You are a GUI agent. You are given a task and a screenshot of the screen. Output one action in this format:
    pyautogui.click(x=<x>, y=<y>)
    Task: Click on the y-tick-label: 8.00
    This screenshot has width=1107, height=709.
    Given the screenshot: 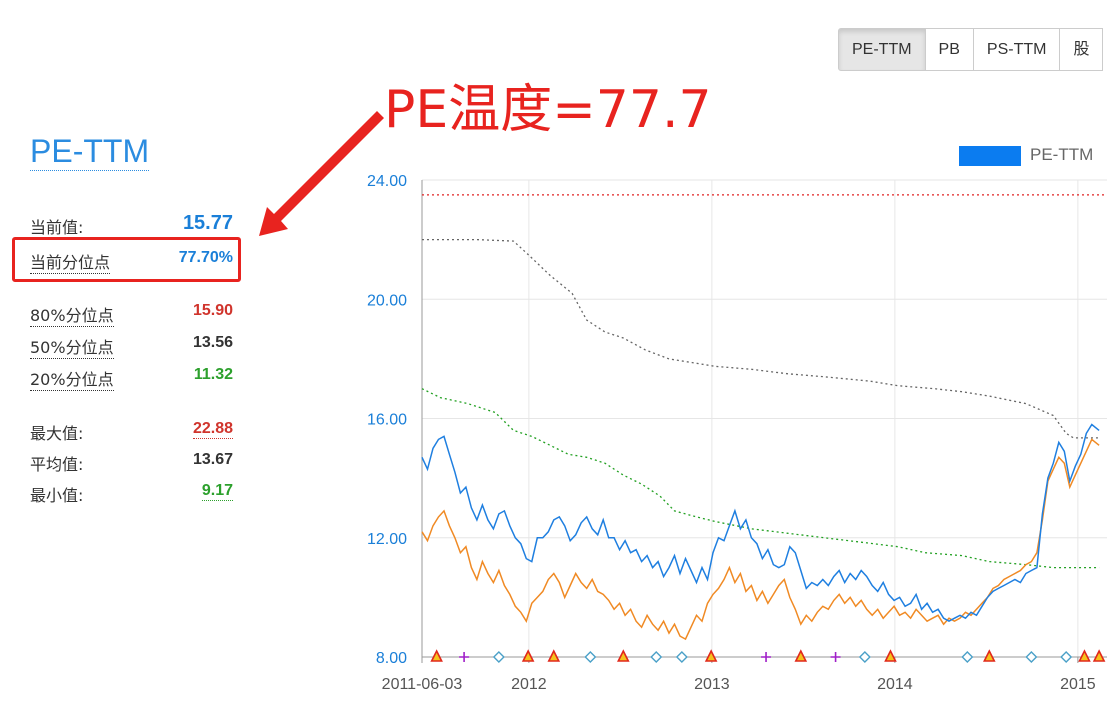 What is the action you would take?
    pyautogui.click(x=391, y=658)
    